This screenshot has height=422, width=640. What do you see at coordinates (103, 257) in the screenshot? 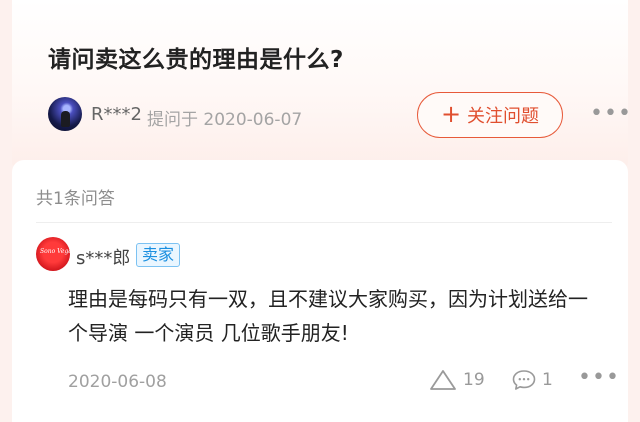
I see `answer-user-name: s***郎` at bounding box center [103, 257].